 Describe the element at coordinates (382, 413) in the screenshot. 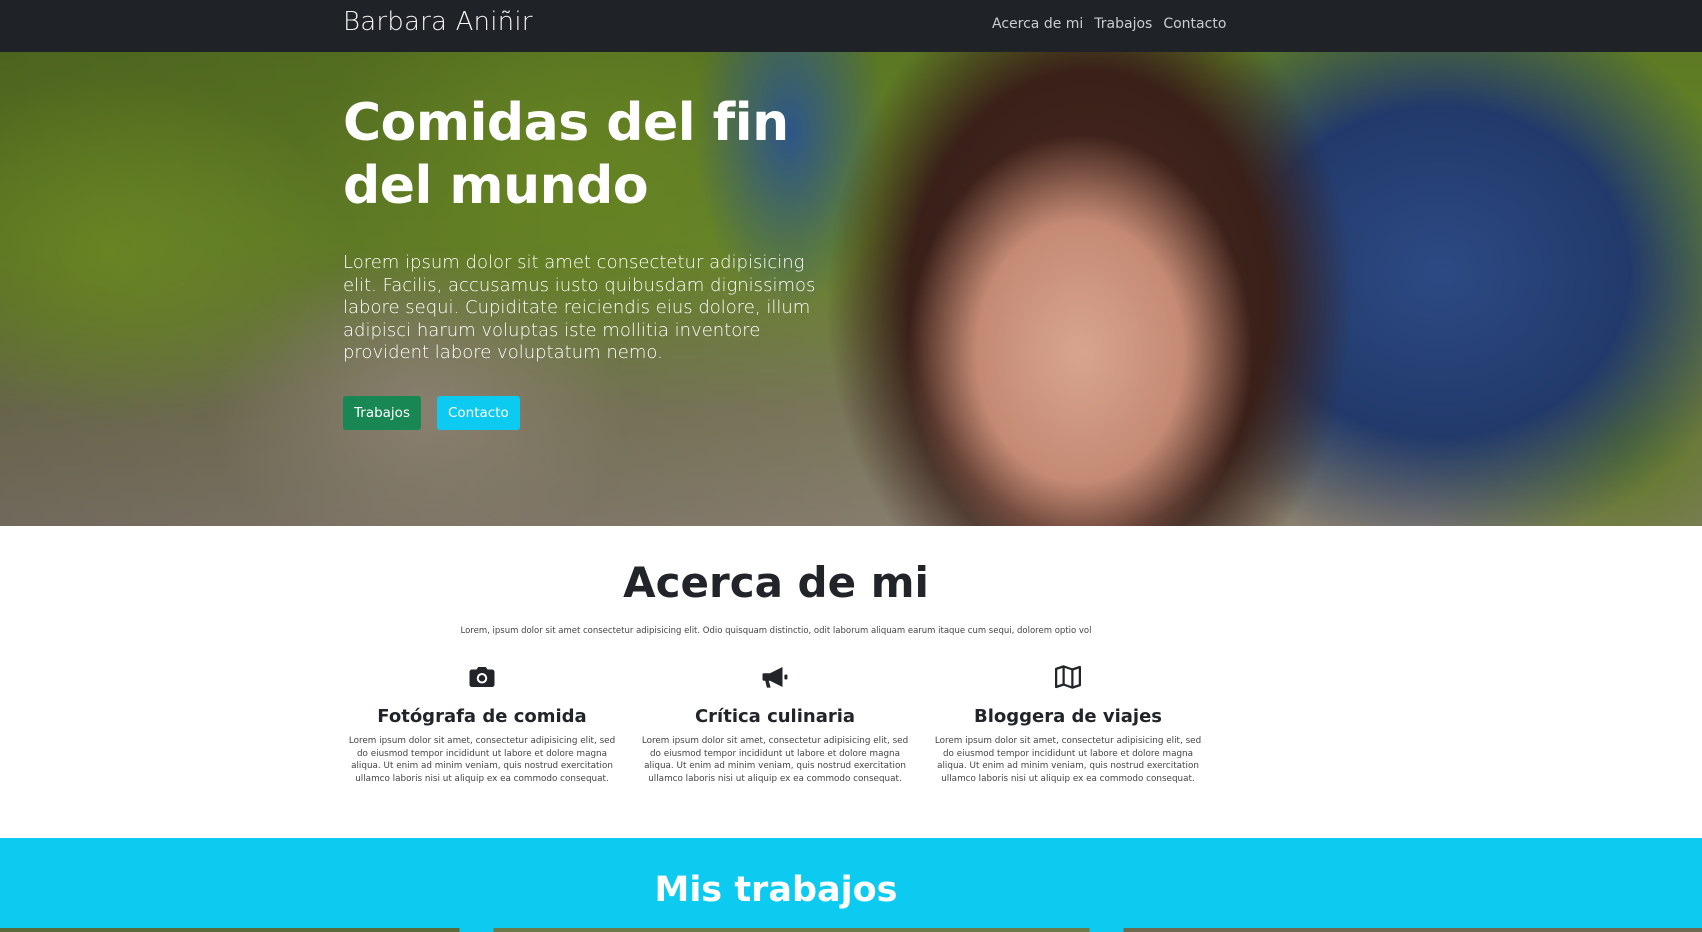

I see `trabajos-button: Trabajos` at that location.